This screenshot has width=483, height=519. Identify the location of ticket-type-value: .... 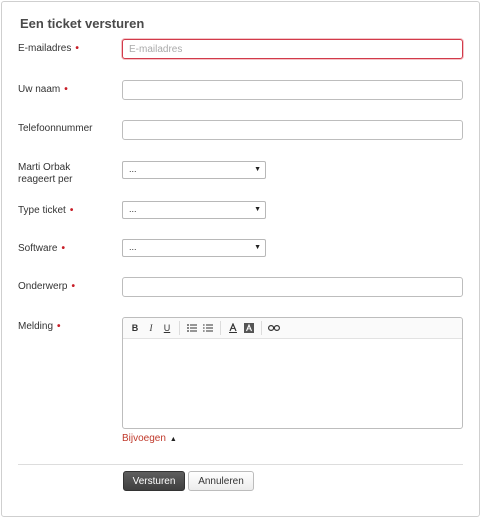
(133, 209).